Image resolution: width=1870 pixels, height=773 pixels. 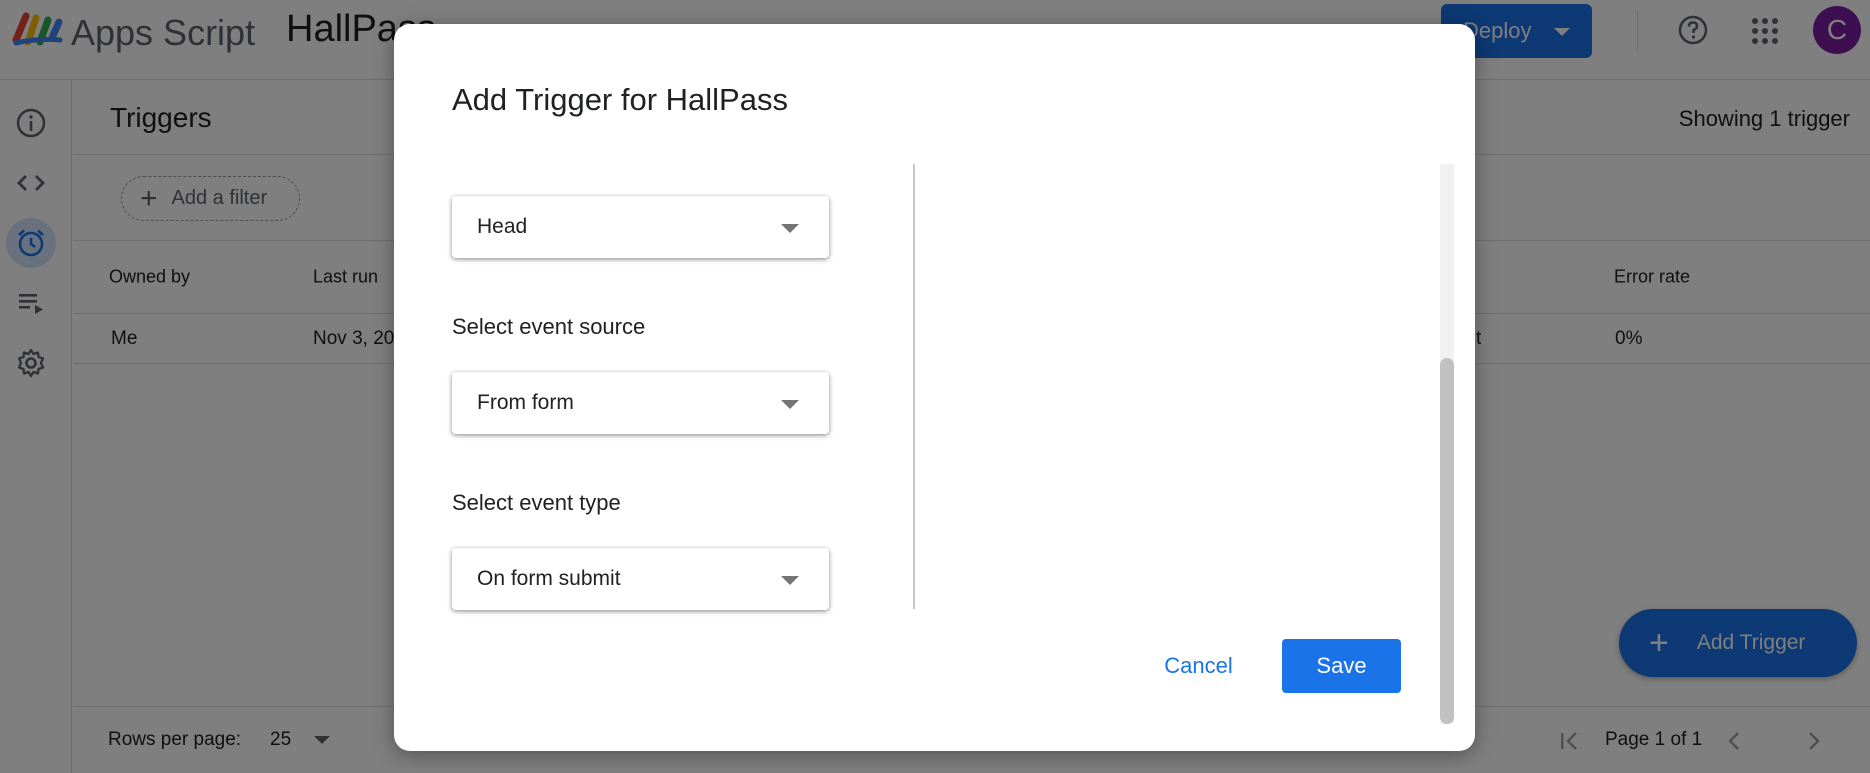 What do you see at coordinates (620, 99) in the screenshot?
I see `dialog-title: Add Trigger for HallPass` at bounding box center [620, 99].